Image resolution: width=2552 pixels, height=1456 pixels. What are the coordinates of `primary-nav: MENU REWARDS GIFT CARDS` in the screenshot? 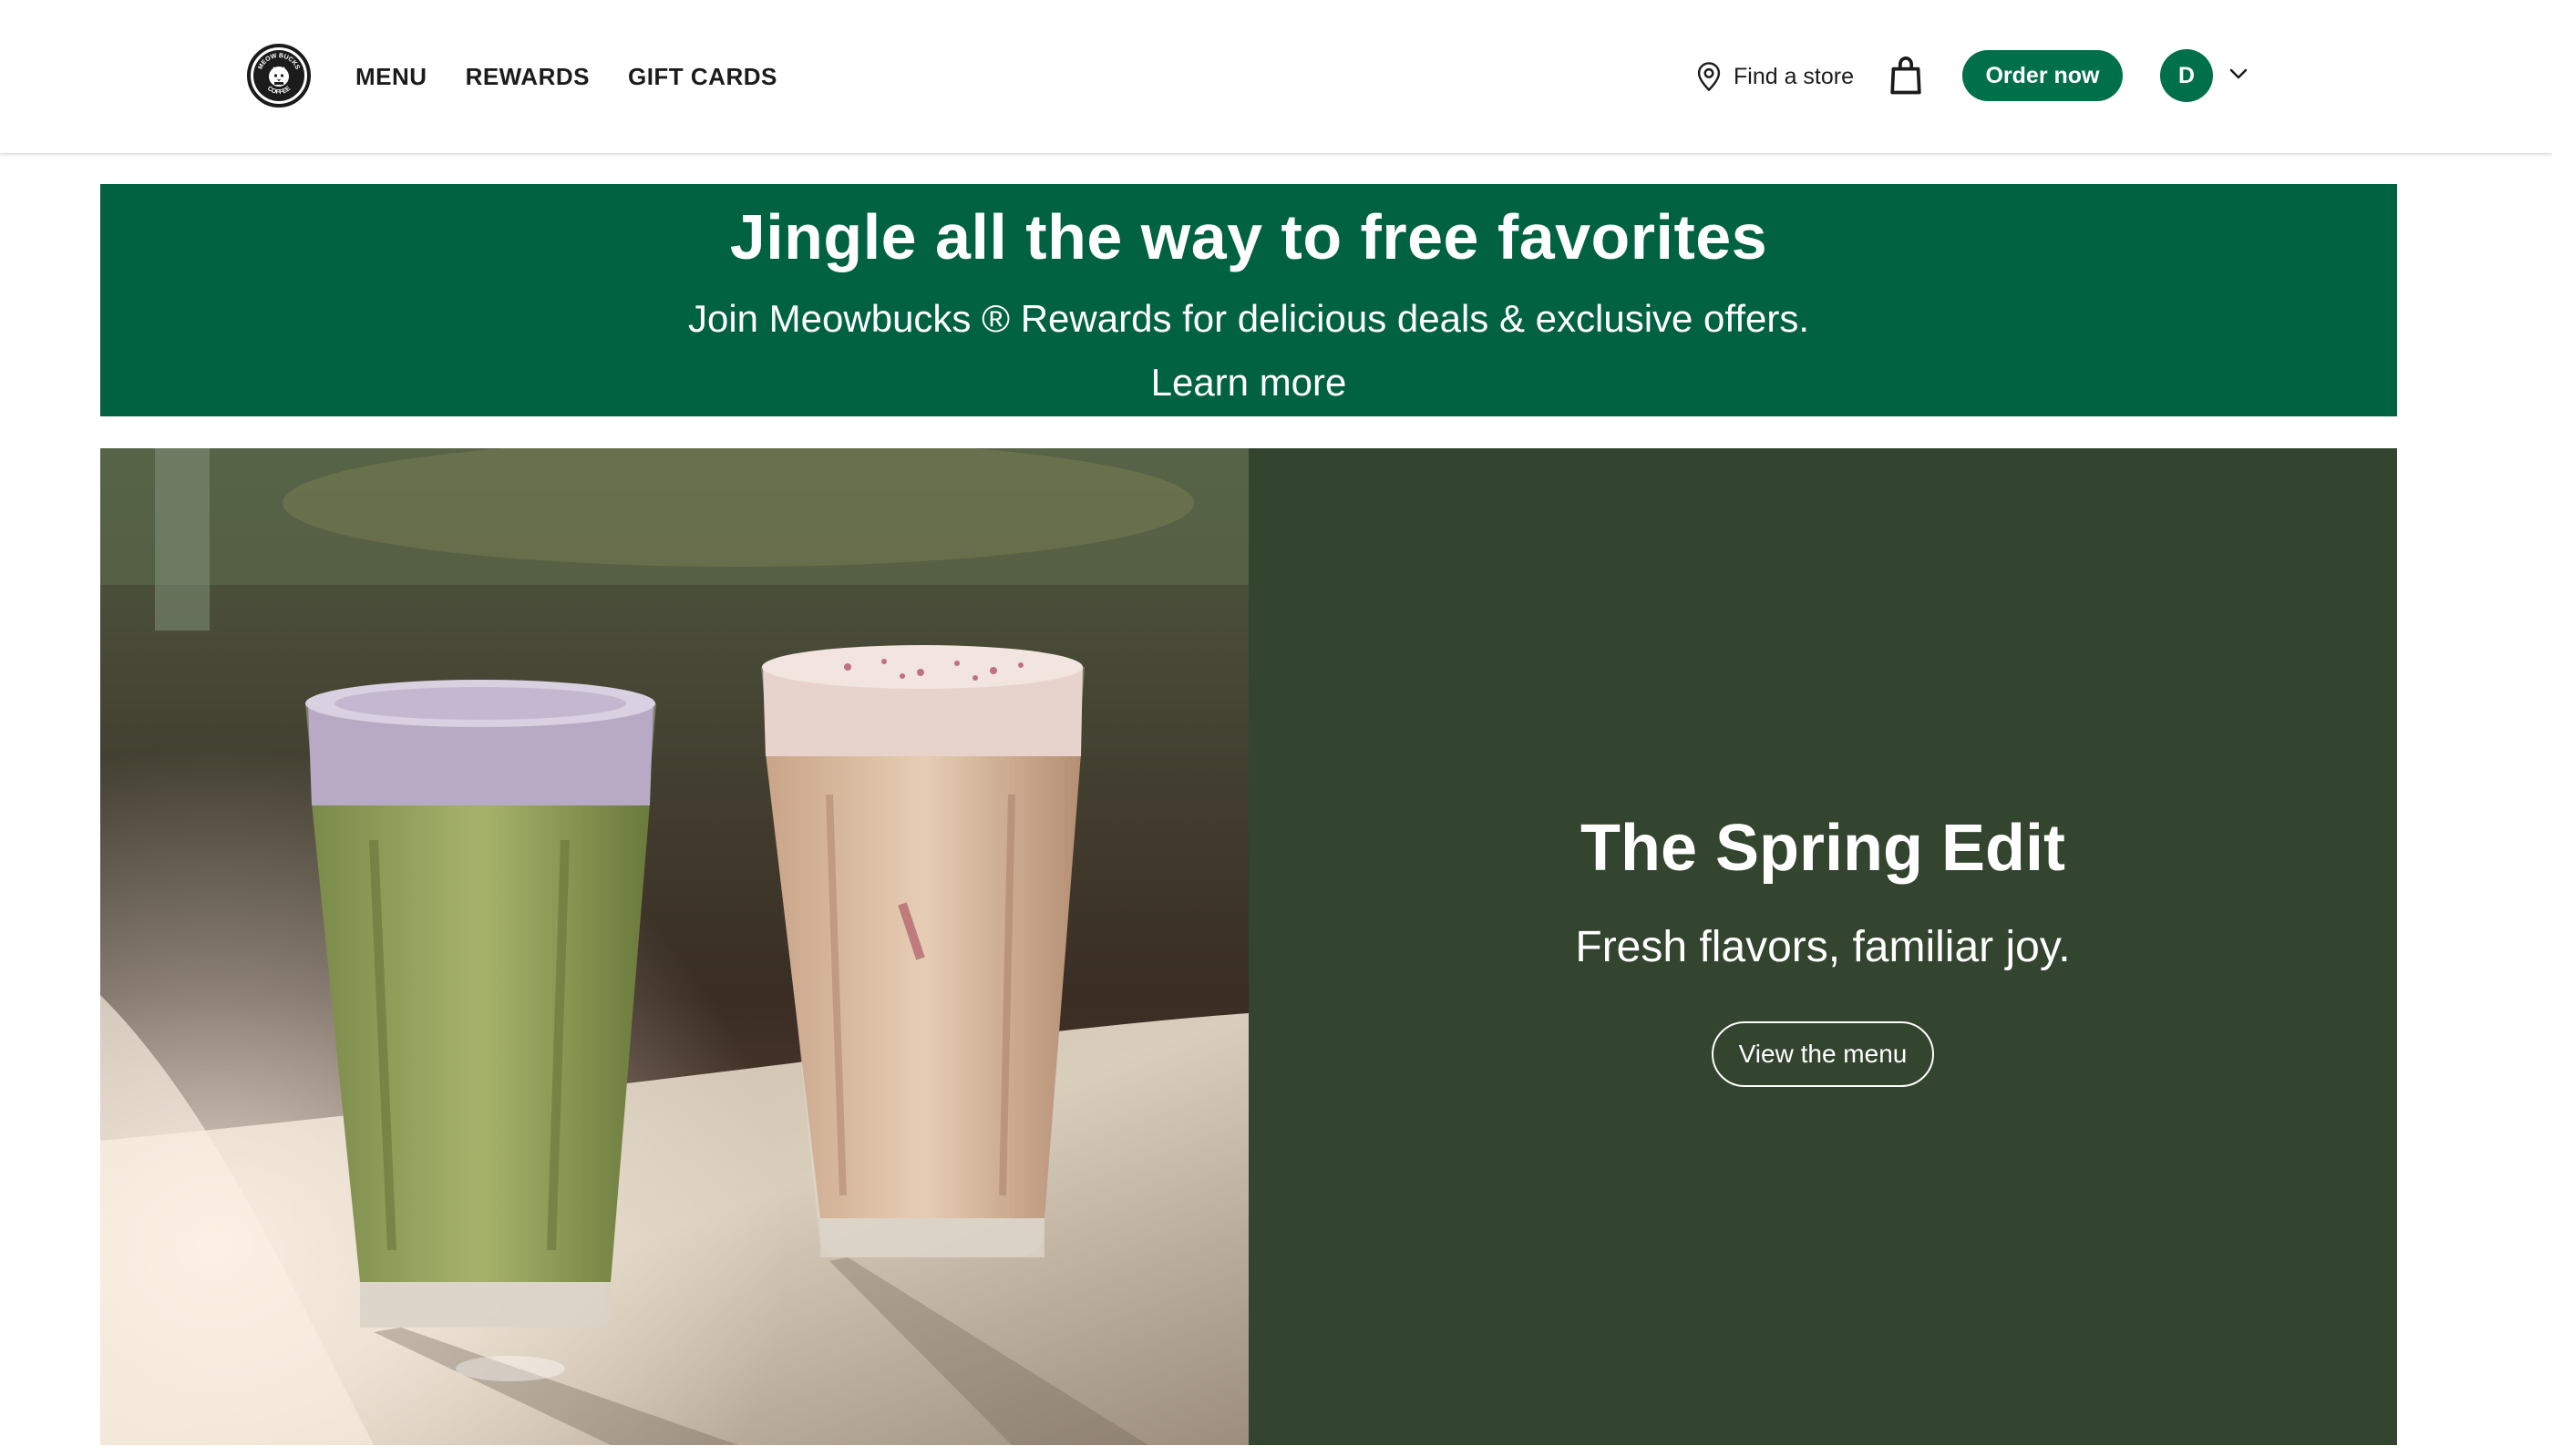 It's located at (566, 76).